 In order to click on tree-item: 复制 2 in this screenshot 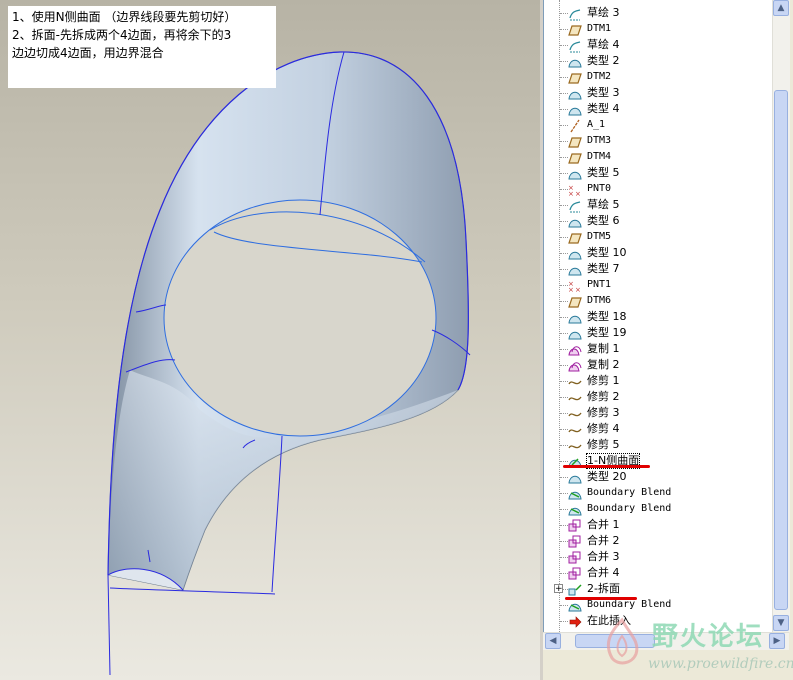, I will do `click(658, 365)`.